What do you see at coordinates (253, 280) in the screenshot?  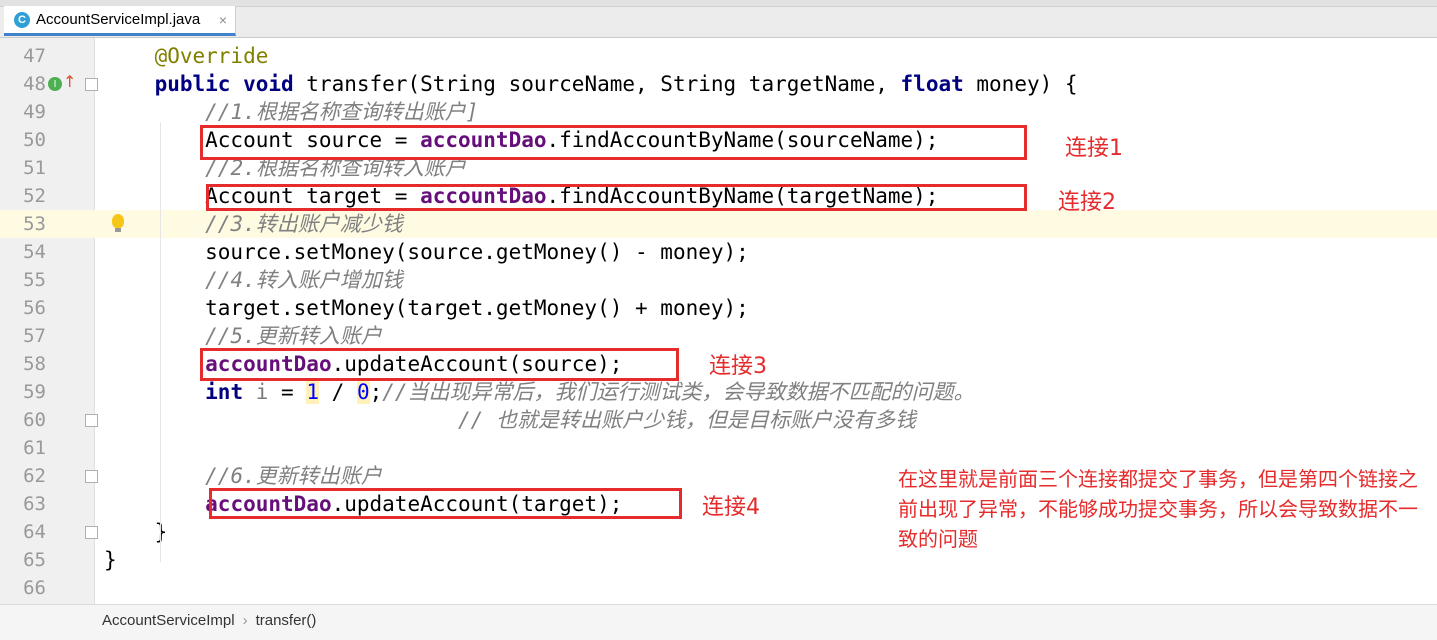 I see `code-text: //4.转入账户增加钱` at bounding box center [253, 280].